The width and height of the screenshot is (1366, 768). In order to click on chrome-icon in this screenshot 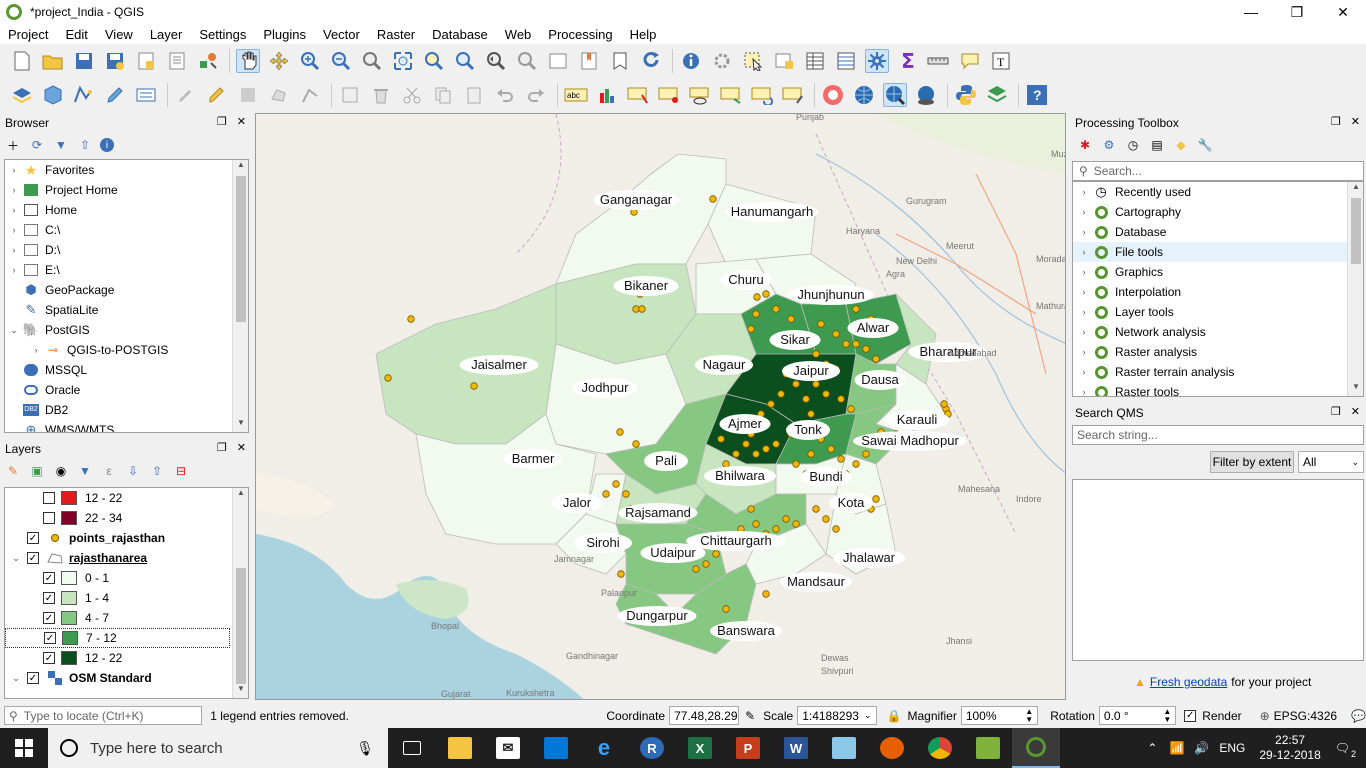, I will do `click(940, 748)`.